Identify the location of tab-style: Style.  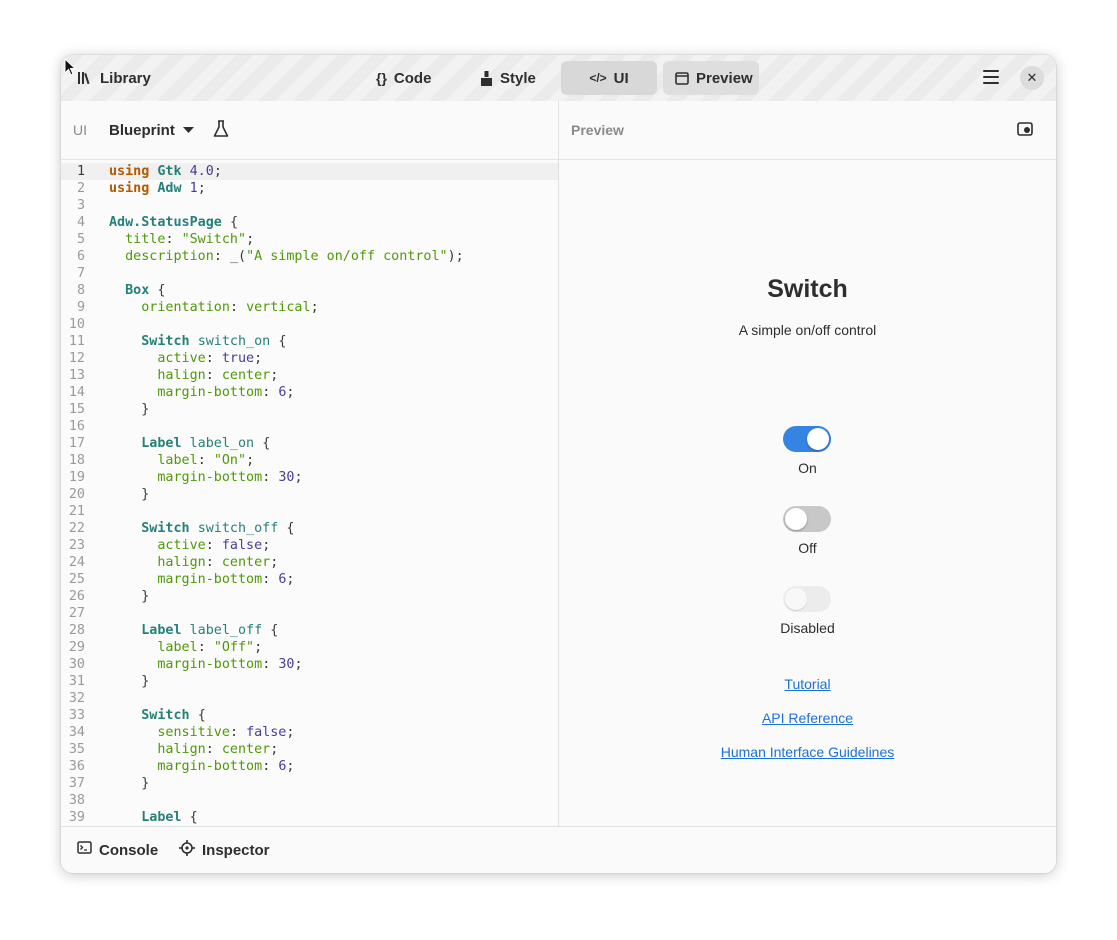
(514, 78).